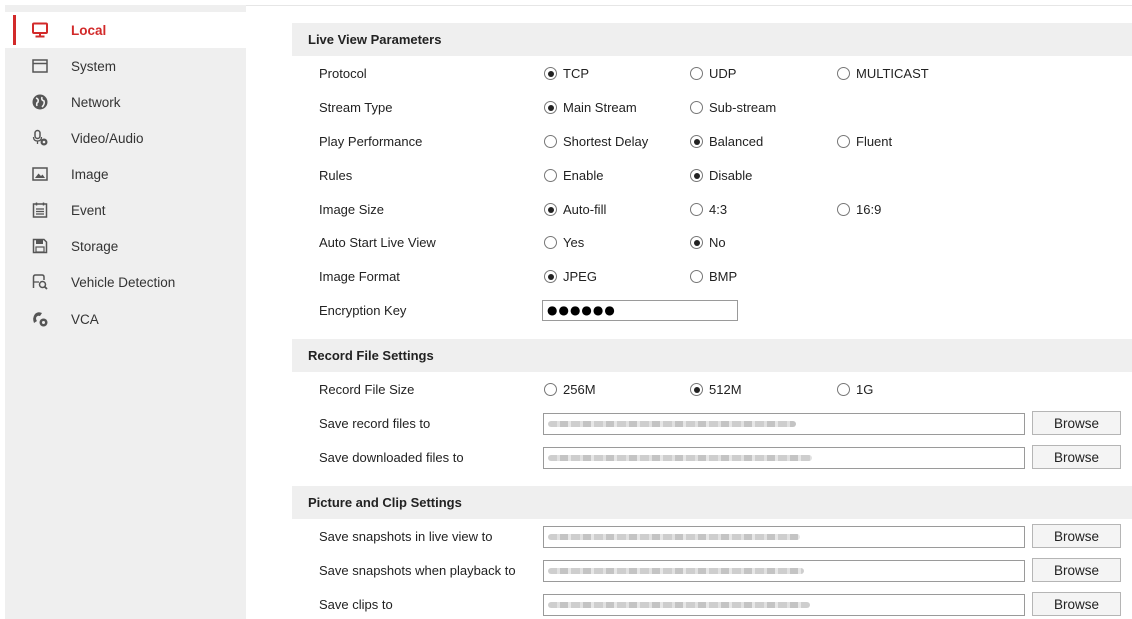 This screenshot has width=1132, height=619. I want to click on browse-downloaded-button: Browse, so click(1076, 457).